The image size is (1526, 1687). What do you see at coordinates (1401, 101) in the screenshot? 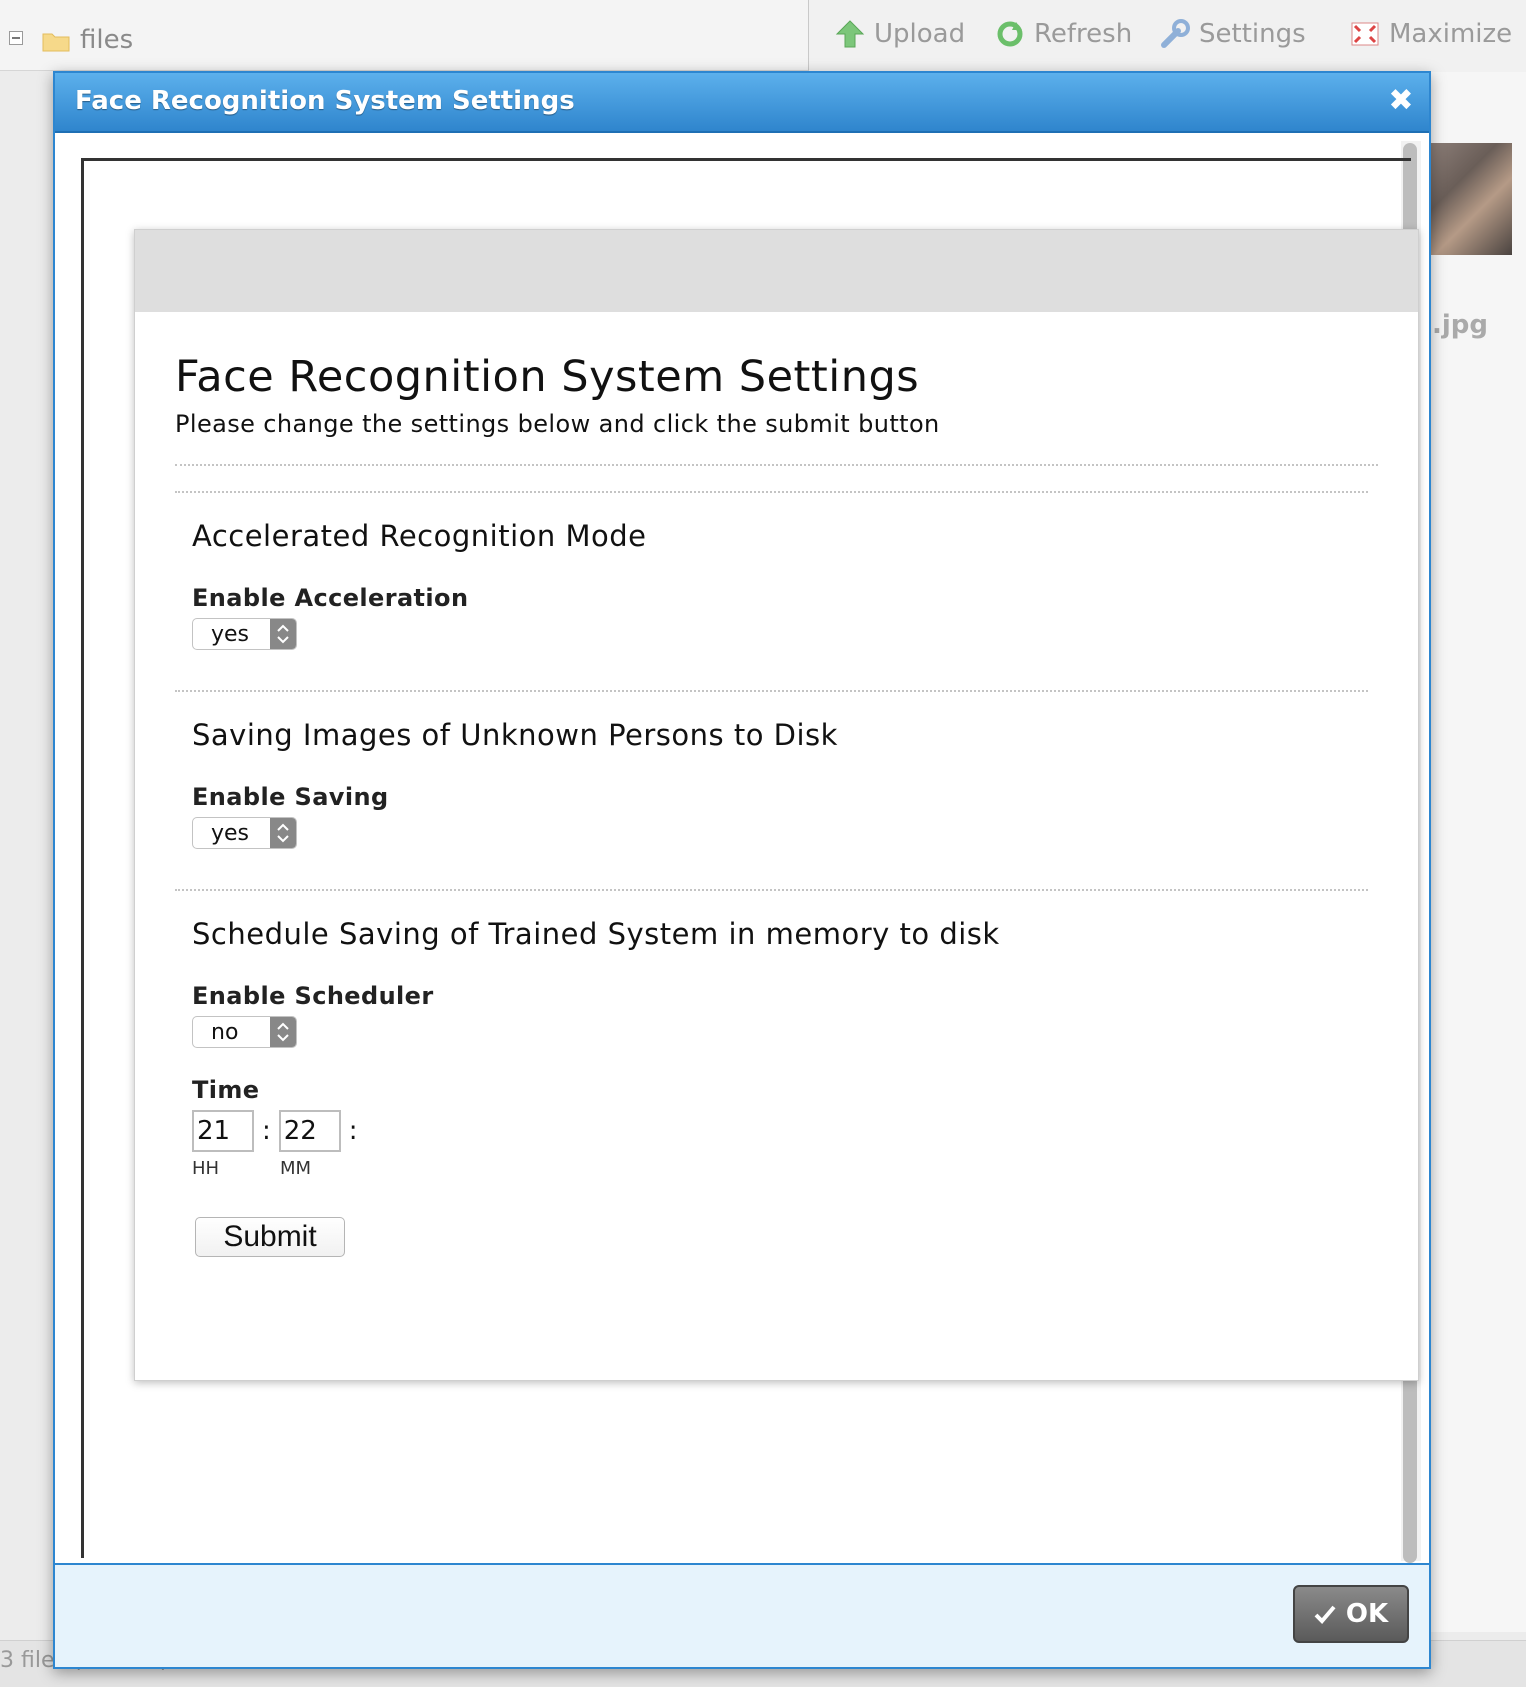
I see `close-icon: ✖` at bounding box center [1401, 101].